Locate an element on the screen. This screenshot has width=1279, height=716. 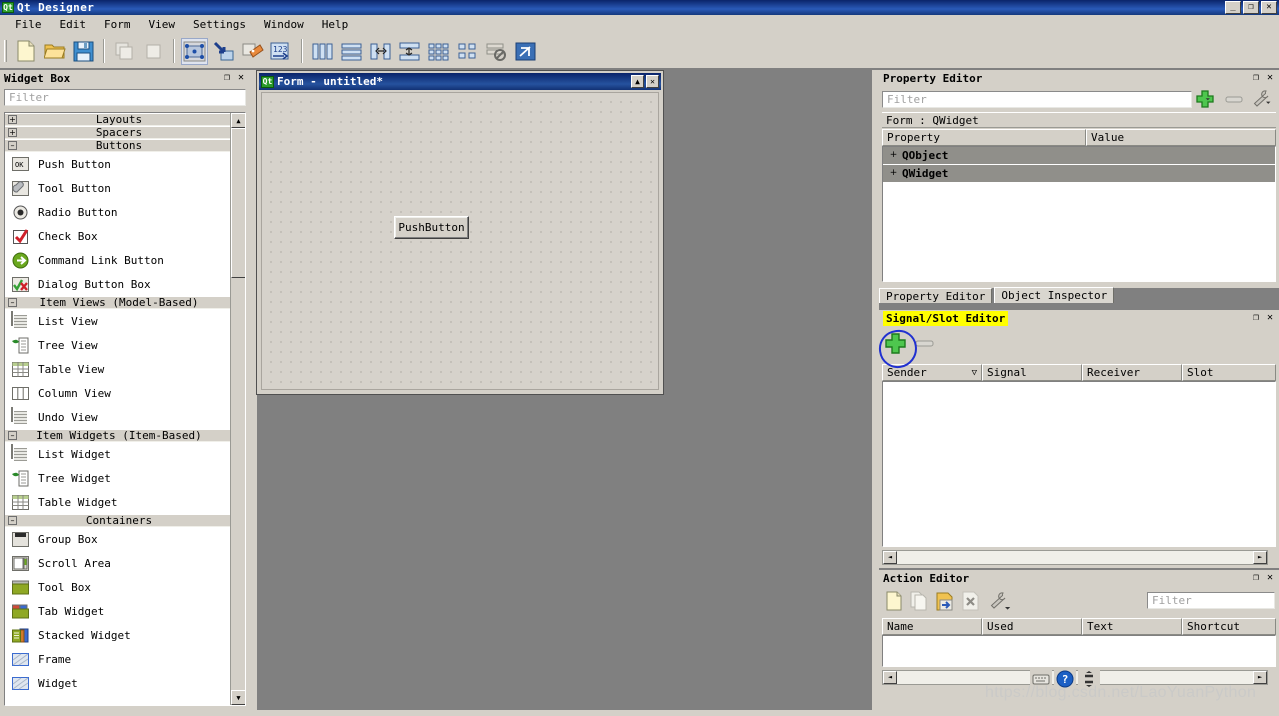
menu-window: Window is located at coordinates (284, 24).